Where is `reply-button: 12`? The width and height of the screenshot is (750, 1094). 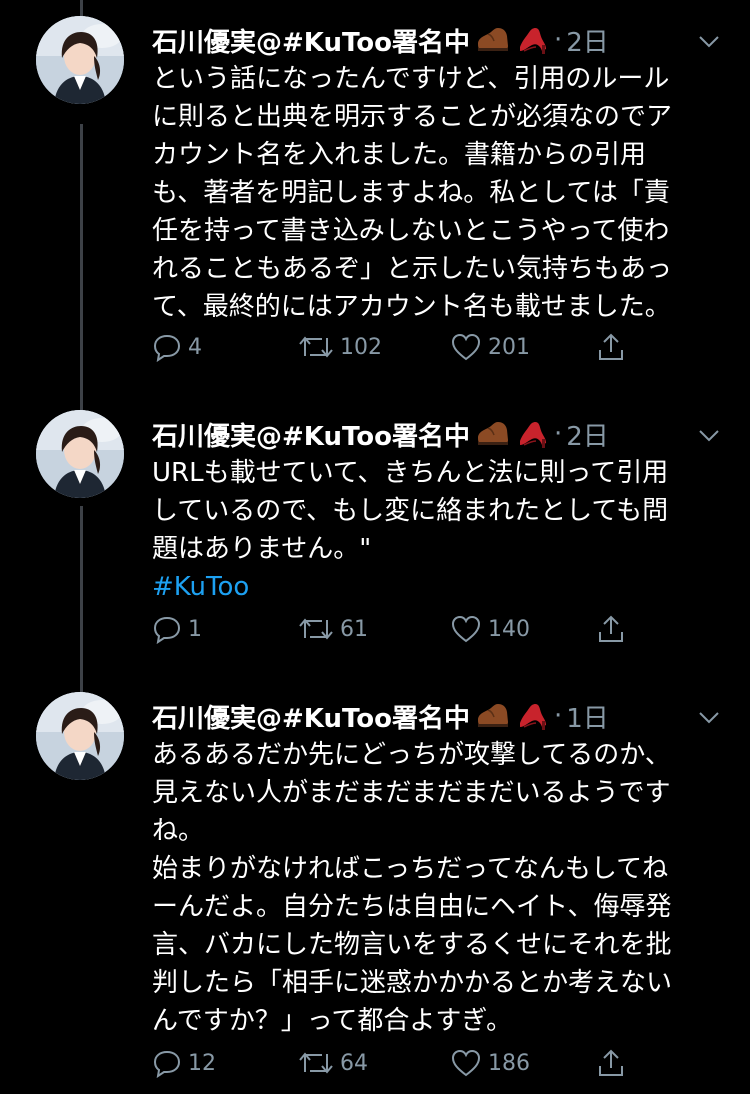 reply-button: 12 is located at coordinates (184, 1063).